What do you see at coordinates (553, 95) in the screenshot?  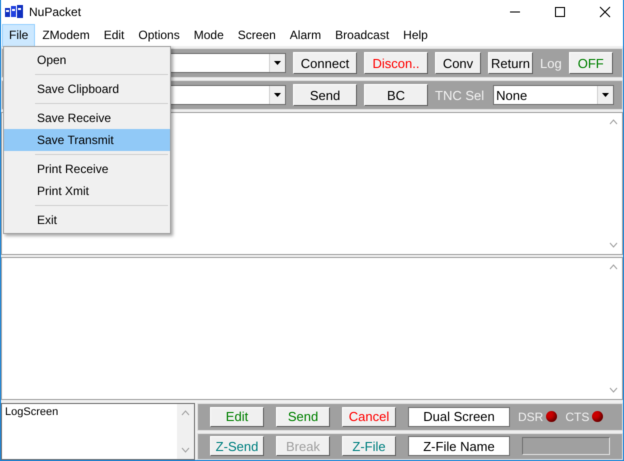 I see `tnc-select: None` at bounding box center [553, 95].